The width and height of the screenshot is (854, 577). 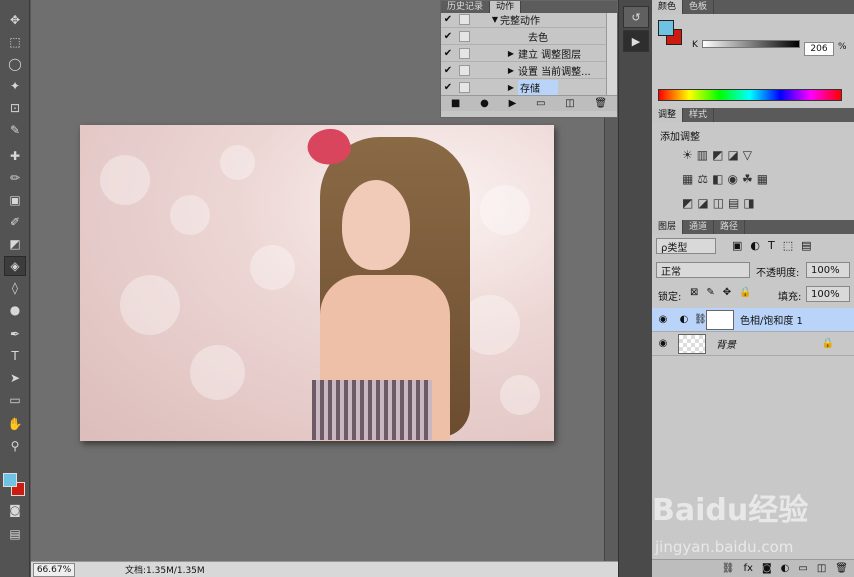 What do you see at coordinates (15, 200) in the screenshot?
I see `stamp-tool-icon: ▣` at bounding box center [15, 200].